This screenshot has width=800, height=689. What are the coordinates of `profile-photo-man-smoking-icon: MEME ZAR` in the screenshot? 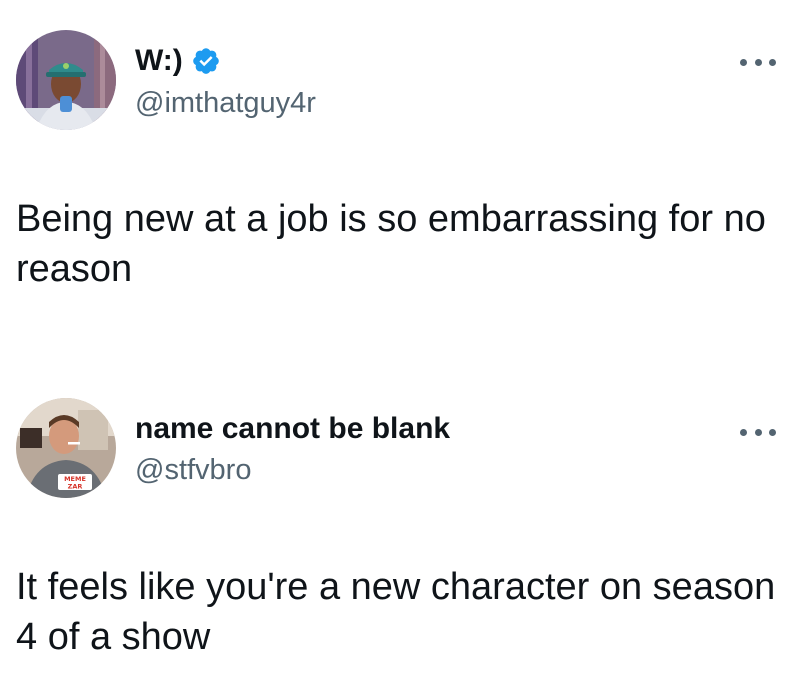 It's located at (66, 448).